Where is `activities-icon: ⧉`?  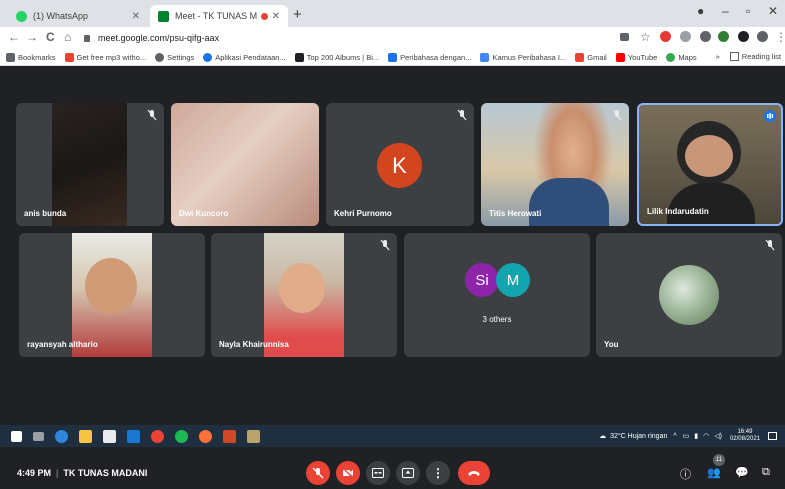
activities-icon: ⧉ is located at coordinates (766, 472).